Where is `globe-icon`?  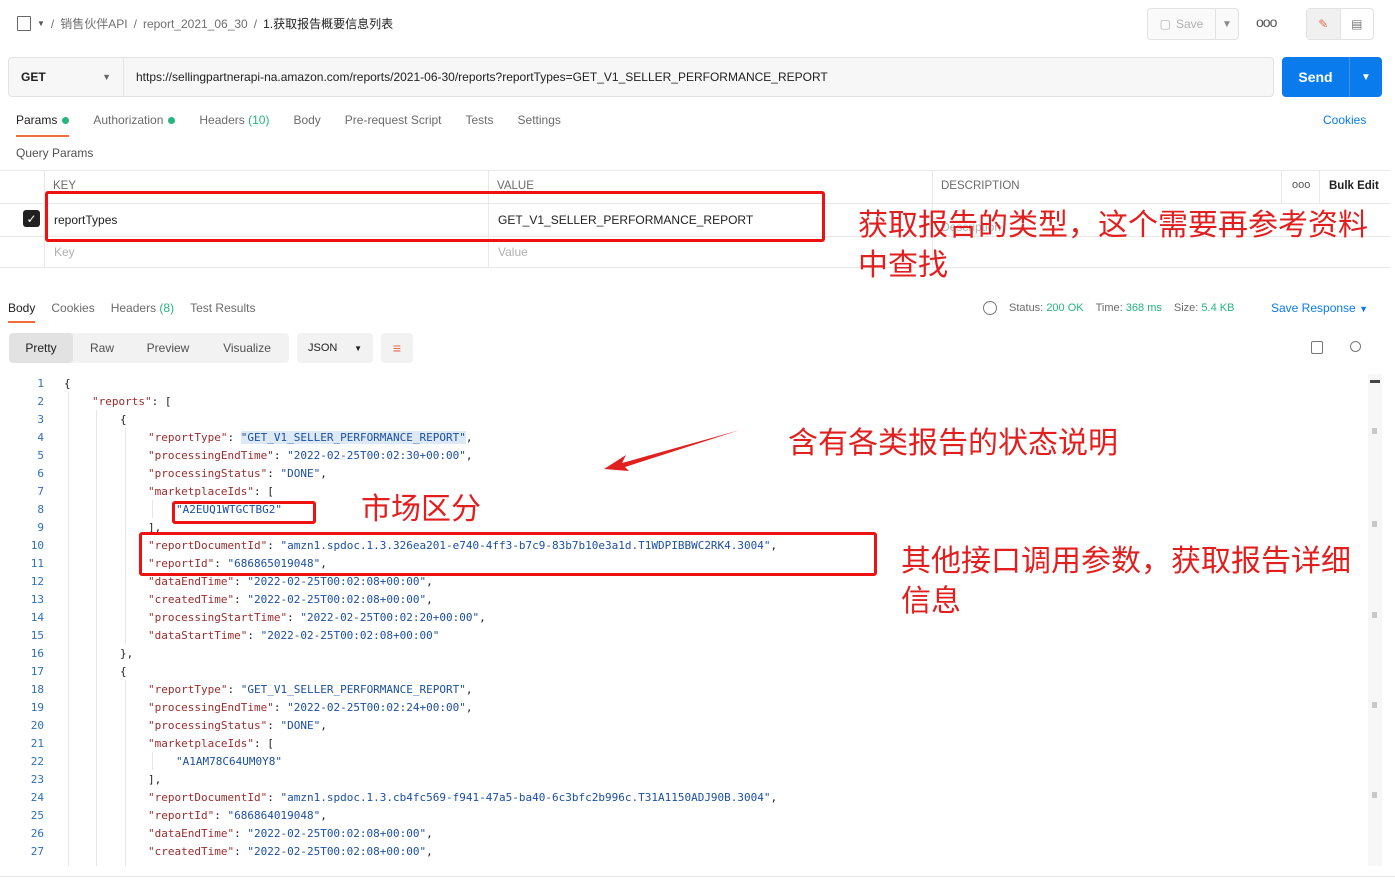
globe-icon is located at coordinates (990, 308).